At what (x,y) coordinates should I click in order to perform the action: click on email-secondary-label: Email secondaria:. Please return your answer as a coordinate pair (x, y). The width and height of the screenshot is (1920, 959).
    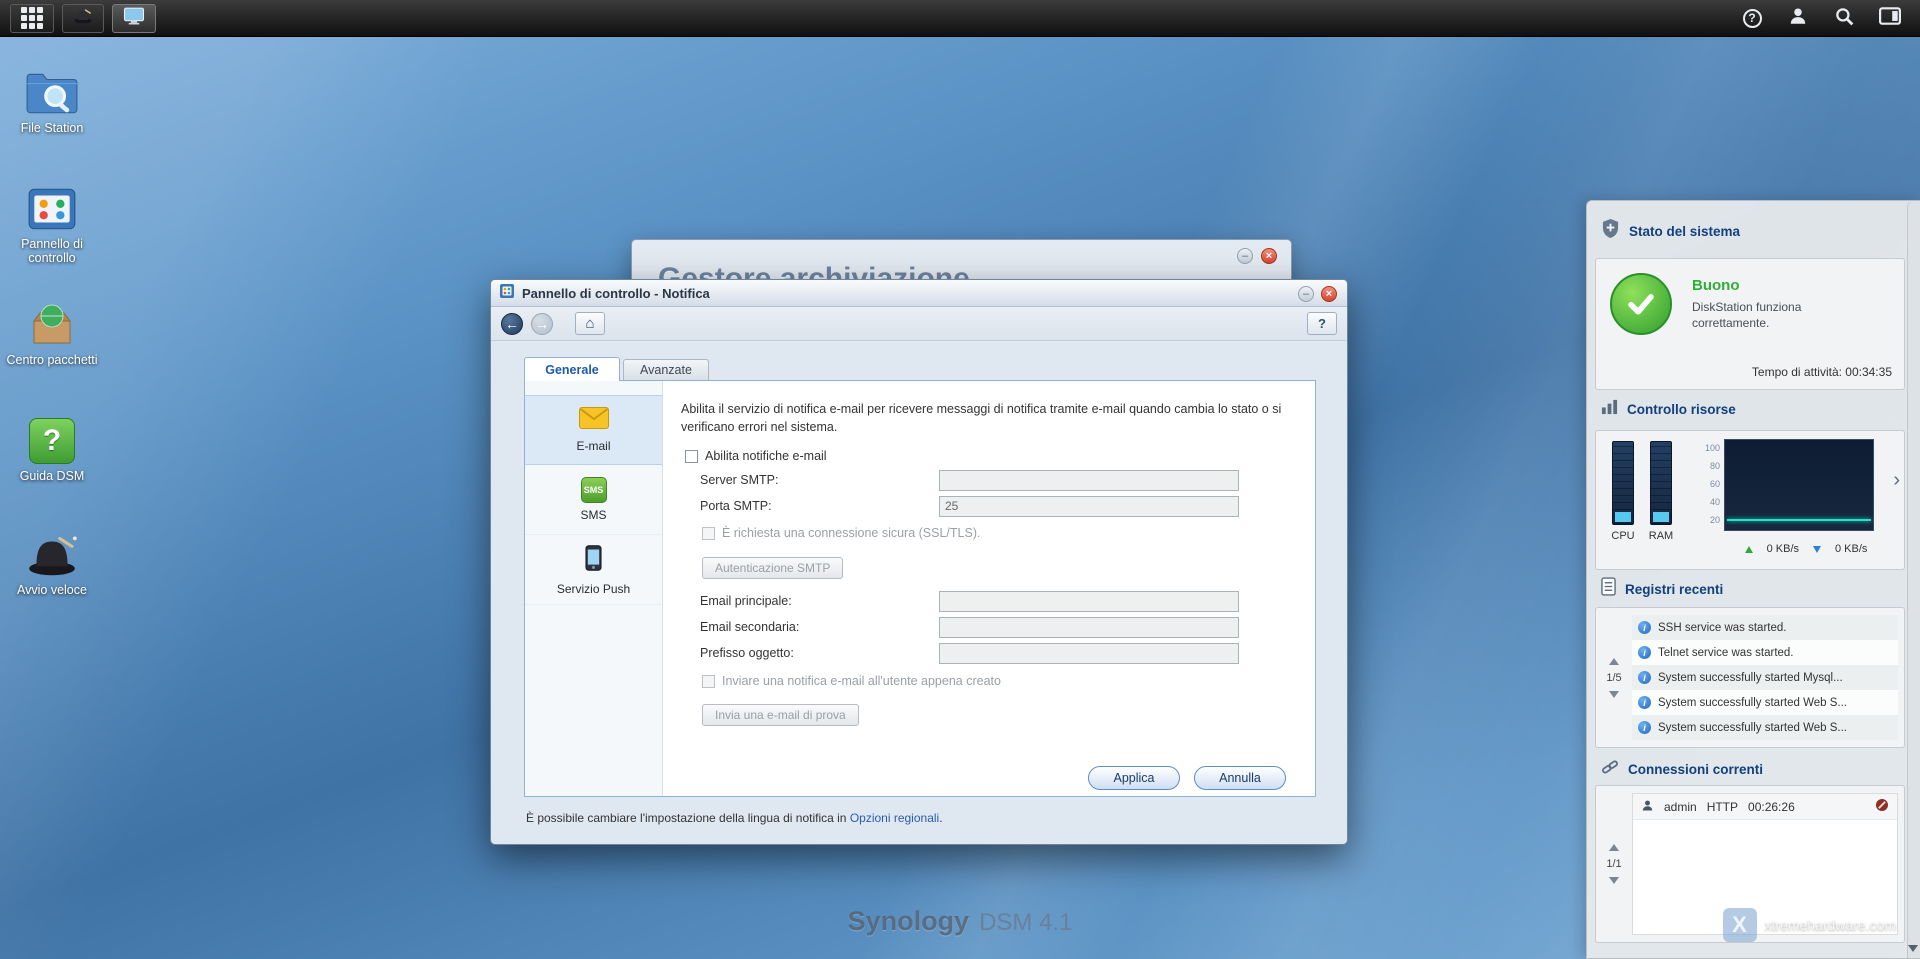
    Looking at the image, I should click on (750, 627).